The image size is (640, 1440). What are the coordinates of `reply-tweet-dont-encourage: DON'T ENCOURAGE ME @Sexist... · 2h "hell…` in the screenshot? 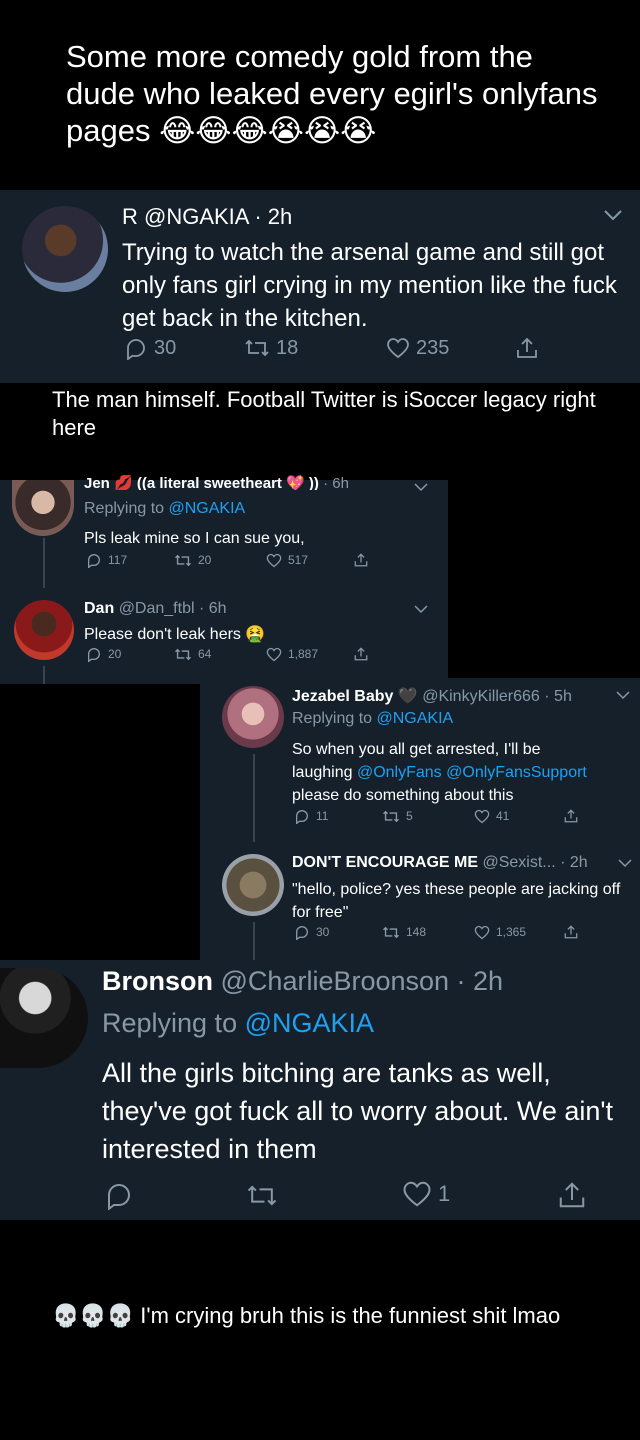 It's located at (420, 901).